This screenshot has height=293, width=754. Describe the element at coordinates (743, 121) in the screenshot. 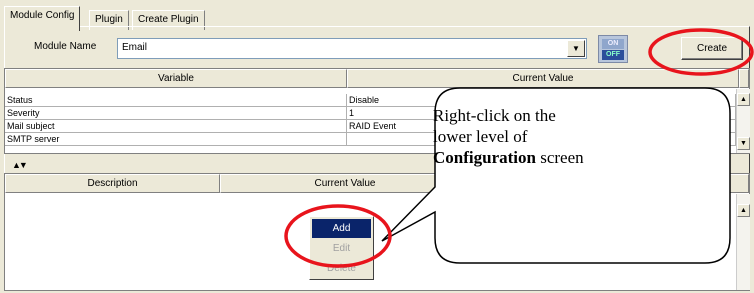

I see `upper-grid-scrollbar: ▲ ▼` at that location.